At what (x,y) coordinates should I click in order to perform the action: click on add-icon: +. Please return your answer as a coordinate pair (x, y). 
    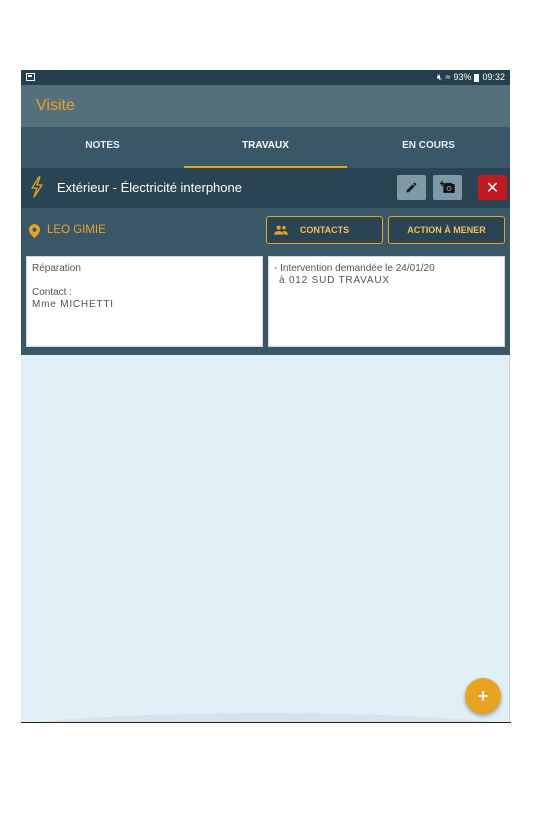
    Looking at the image, I should click on (483, 695).